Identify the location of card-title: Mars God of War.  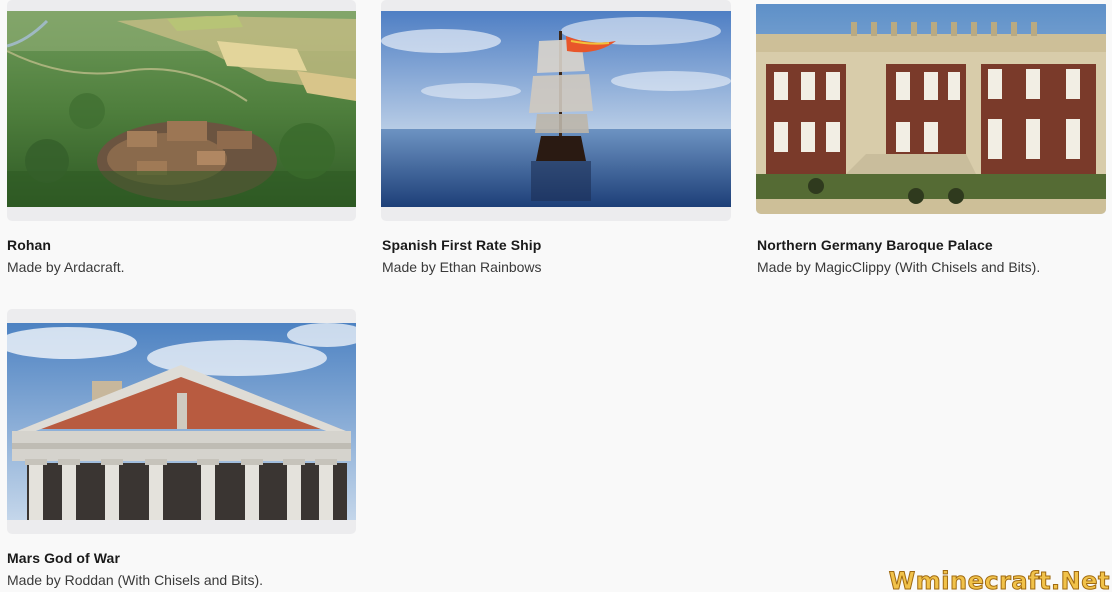
(63, 558).